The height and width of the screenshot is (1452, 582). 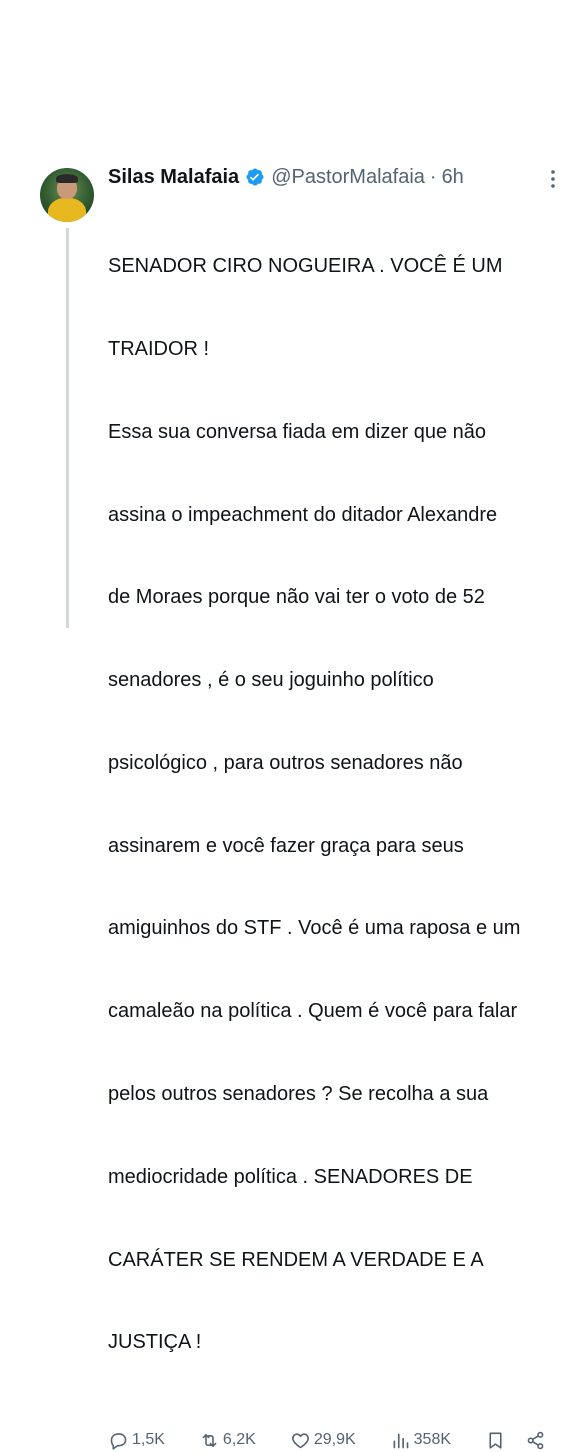 What do you see at coordinates (173, 177) in the screenshot?
I see `author-name: Silas Malafaia` at bounding box center [173, 177].